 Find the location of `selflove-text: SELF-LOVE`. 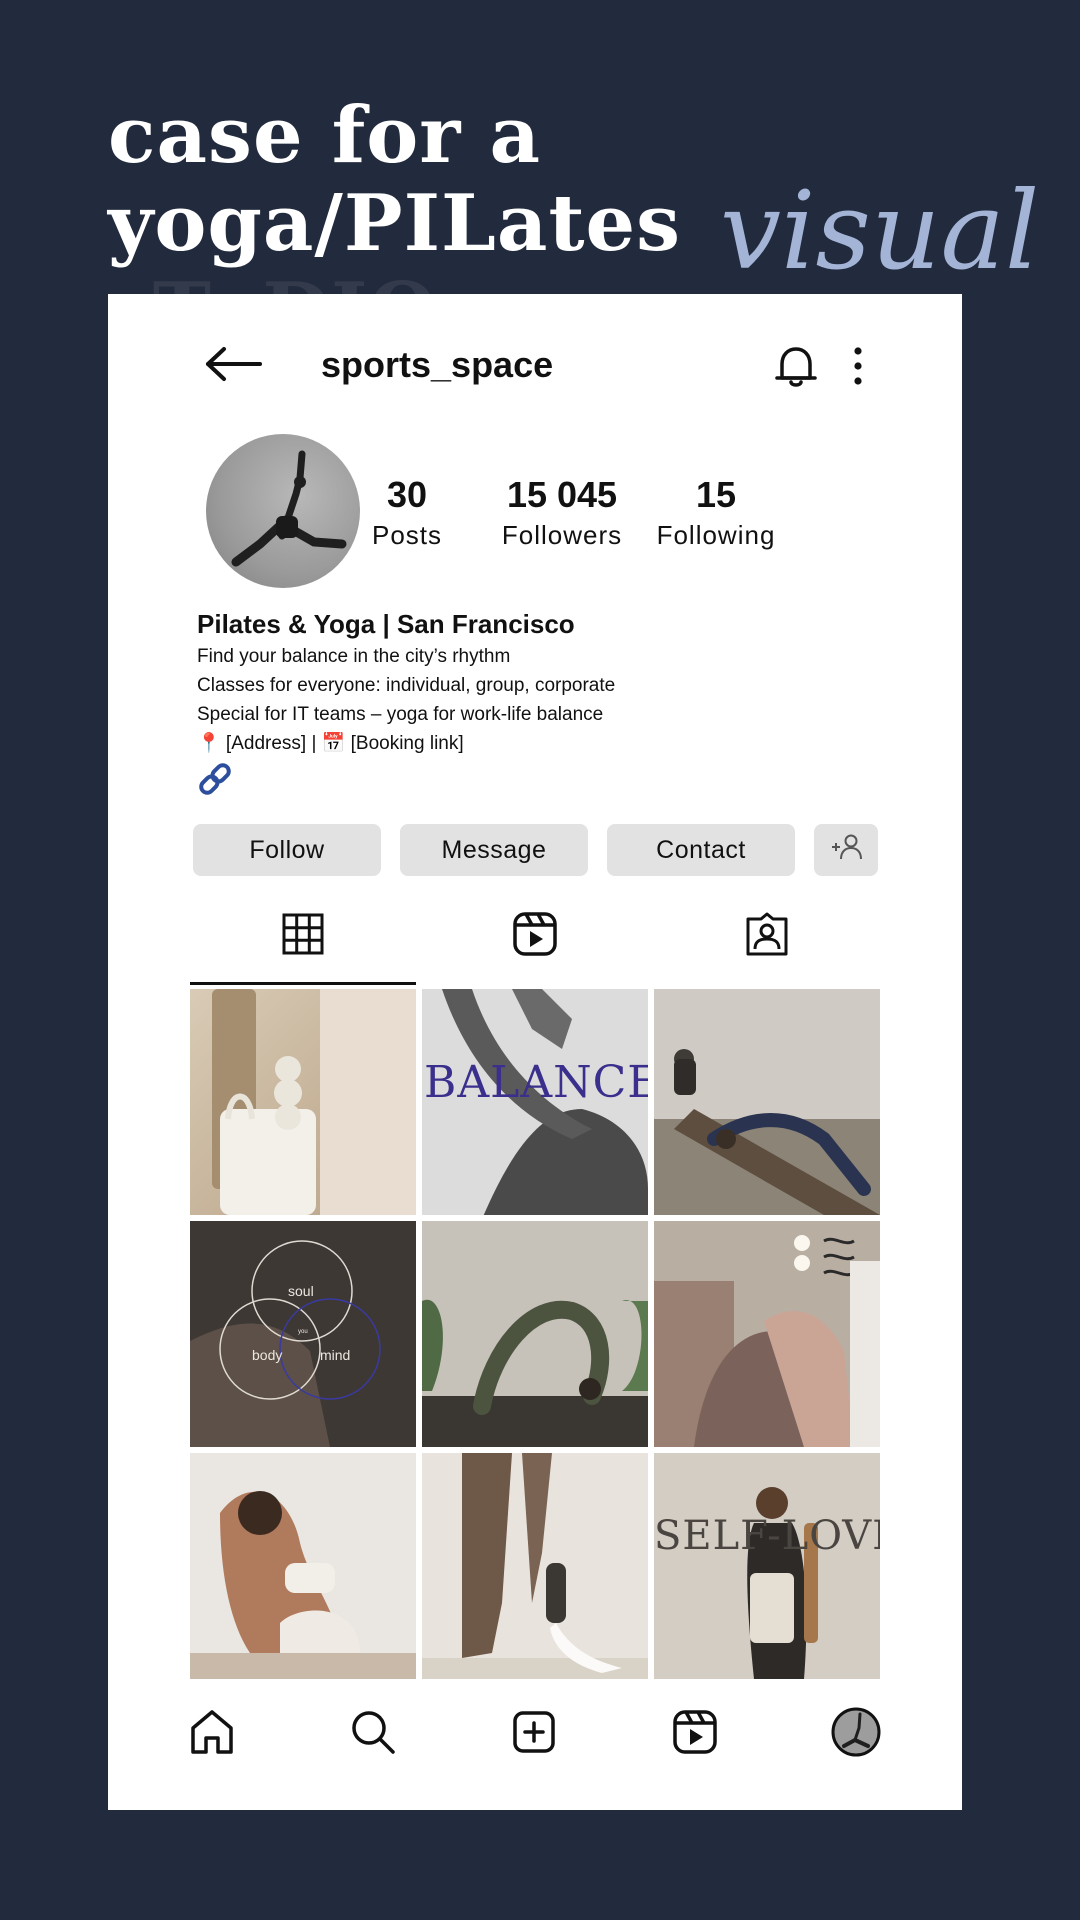

selflove-text: SELF-LOVE is located at coordinates (767, 1536).